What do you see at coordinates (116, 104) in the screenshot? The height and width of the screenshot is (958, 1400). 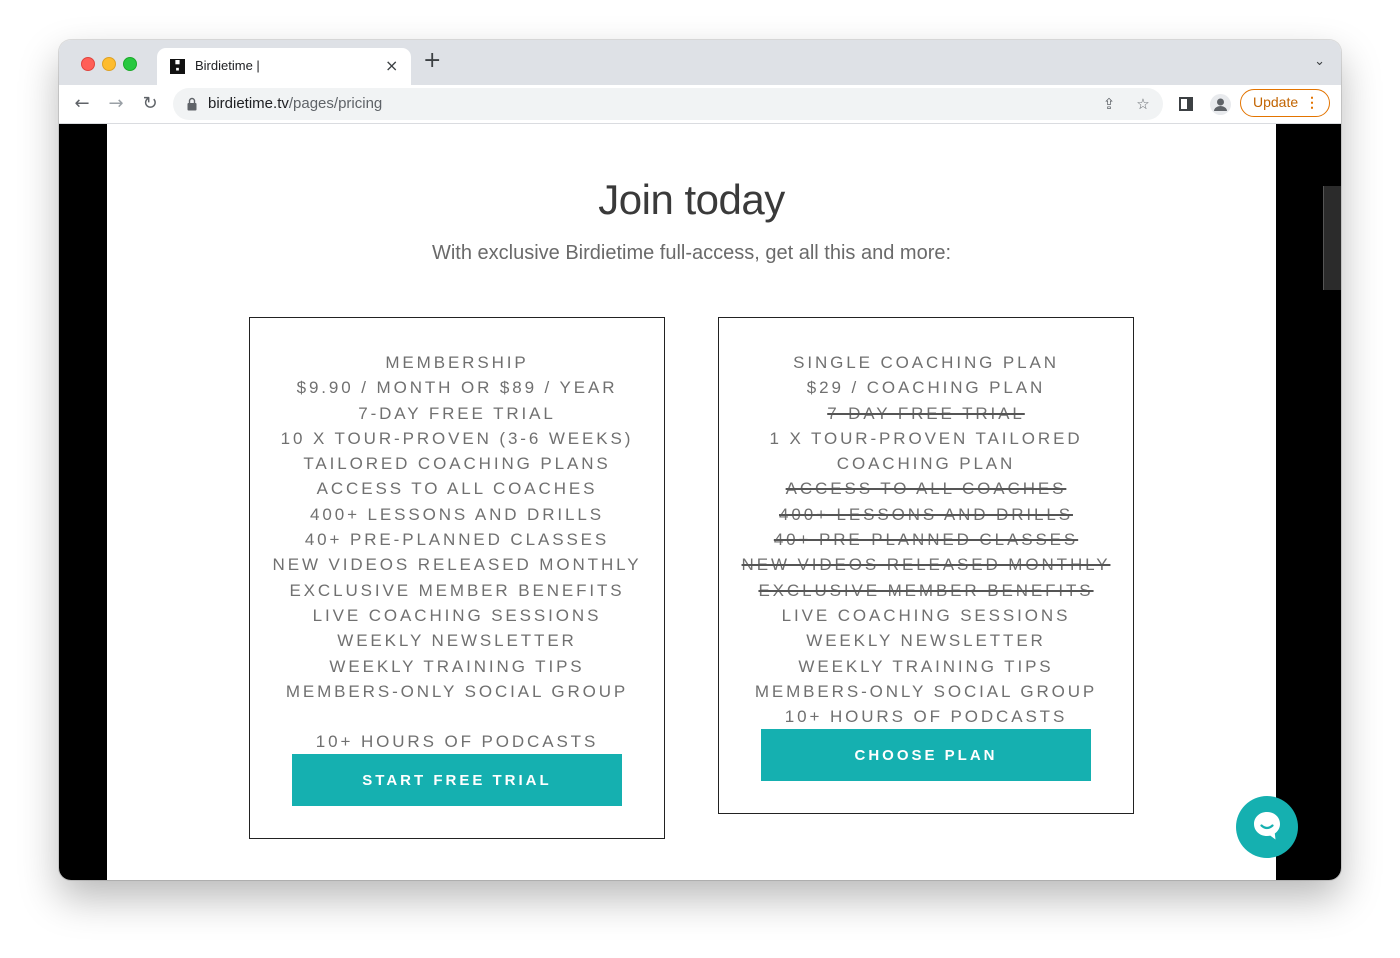 I see `forward-arrow-icon: →` at bounding box center [116, 104].